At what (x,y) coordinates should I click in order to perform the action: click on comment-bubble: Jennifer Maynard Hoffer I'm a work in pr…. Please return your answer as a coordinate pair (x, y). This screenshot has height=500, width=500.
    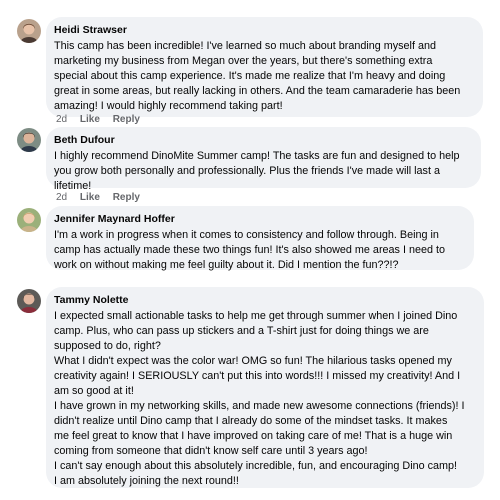
    Looking at the image, I should click on (260, 239).